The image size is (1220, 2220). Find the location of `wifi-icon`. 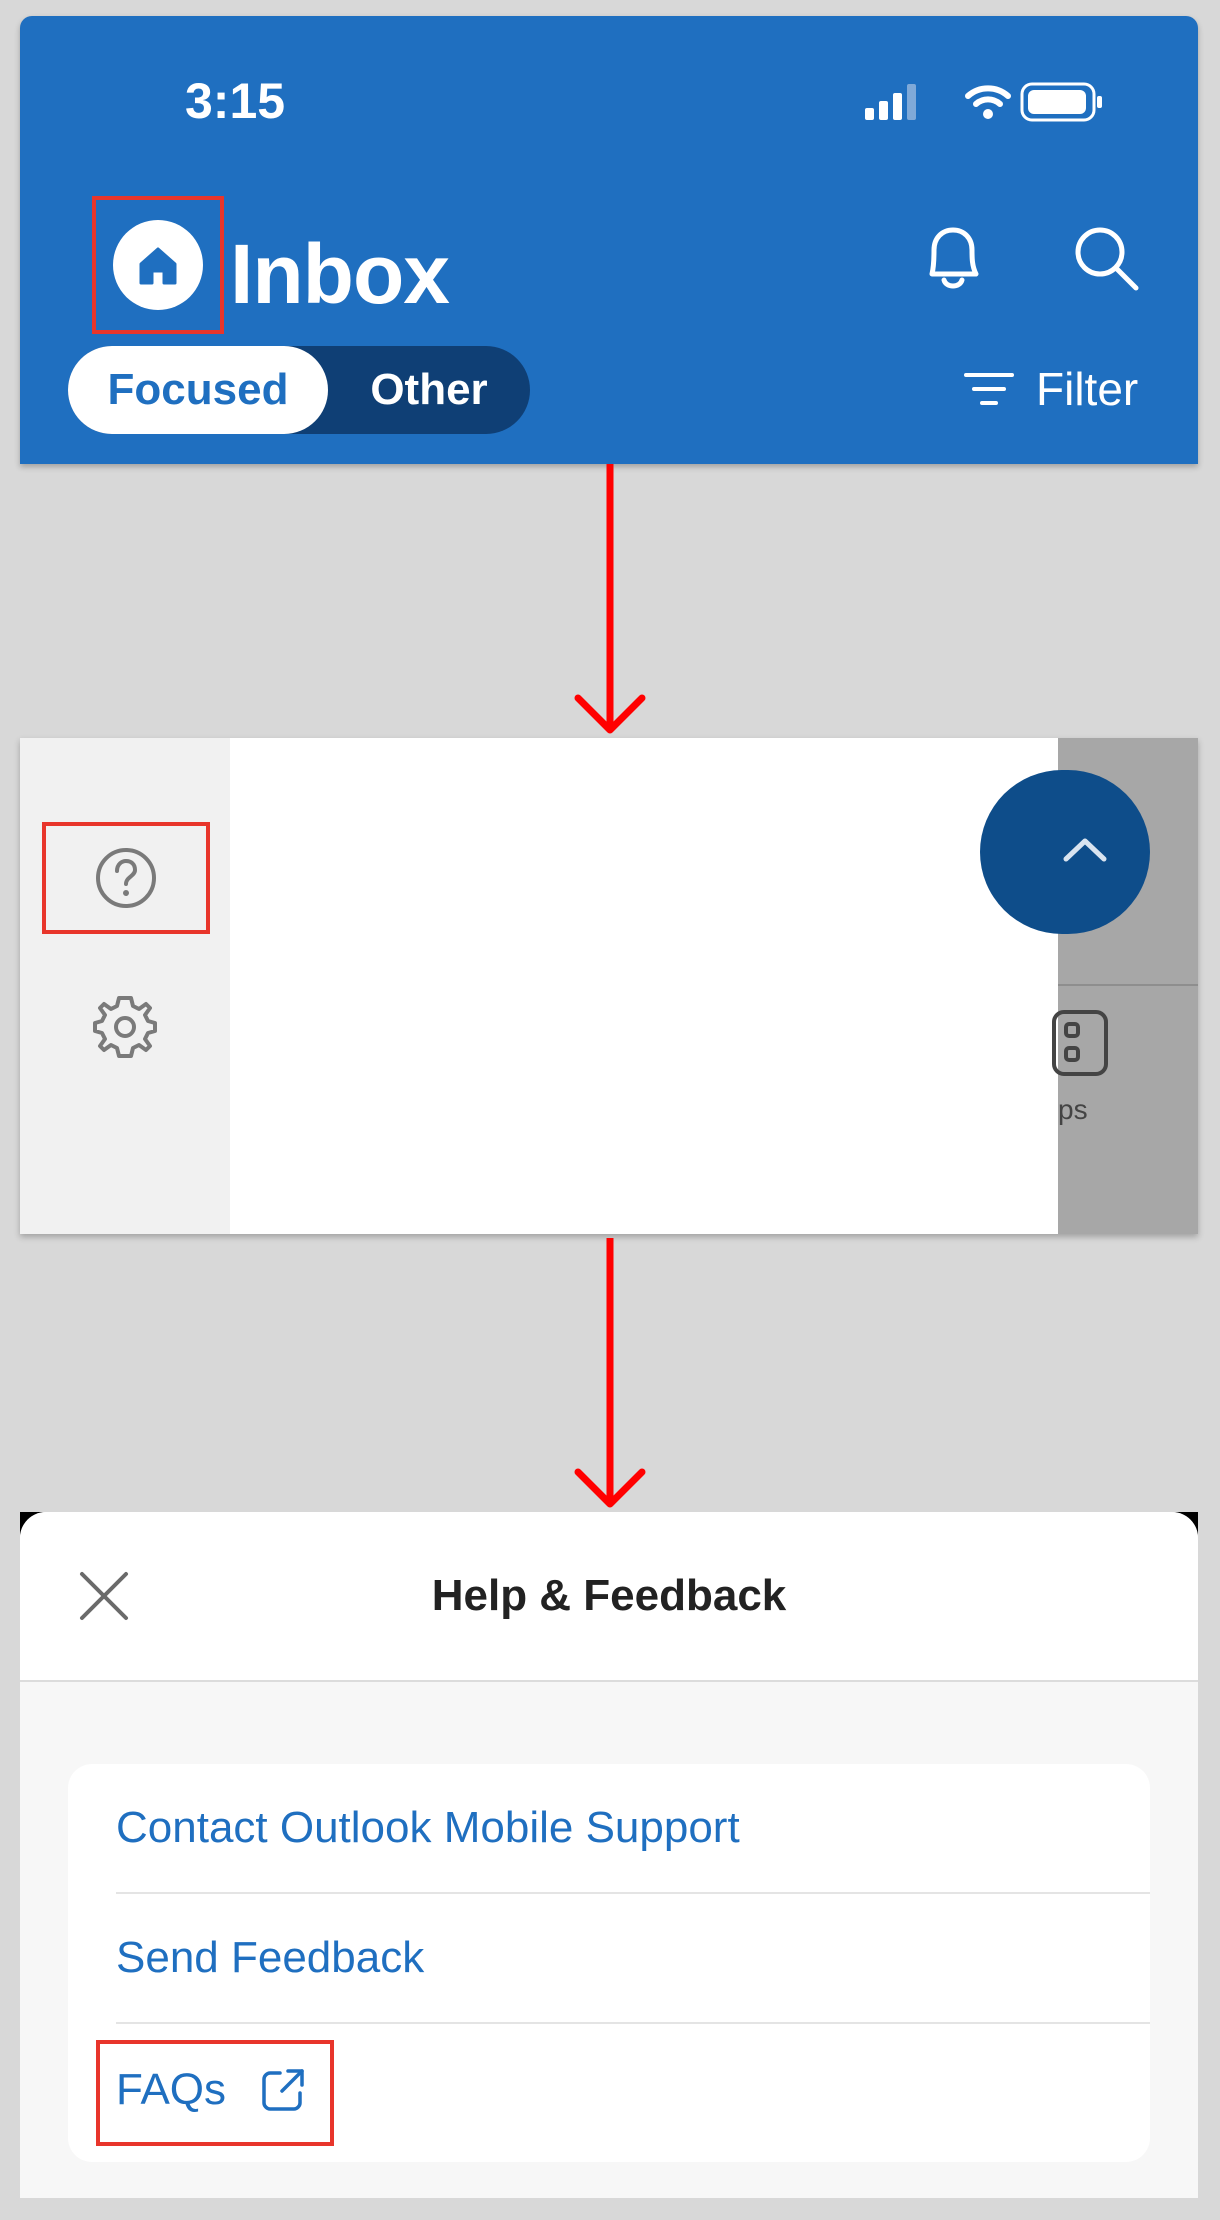

wifi-icon is located at coordinates (988, 102).